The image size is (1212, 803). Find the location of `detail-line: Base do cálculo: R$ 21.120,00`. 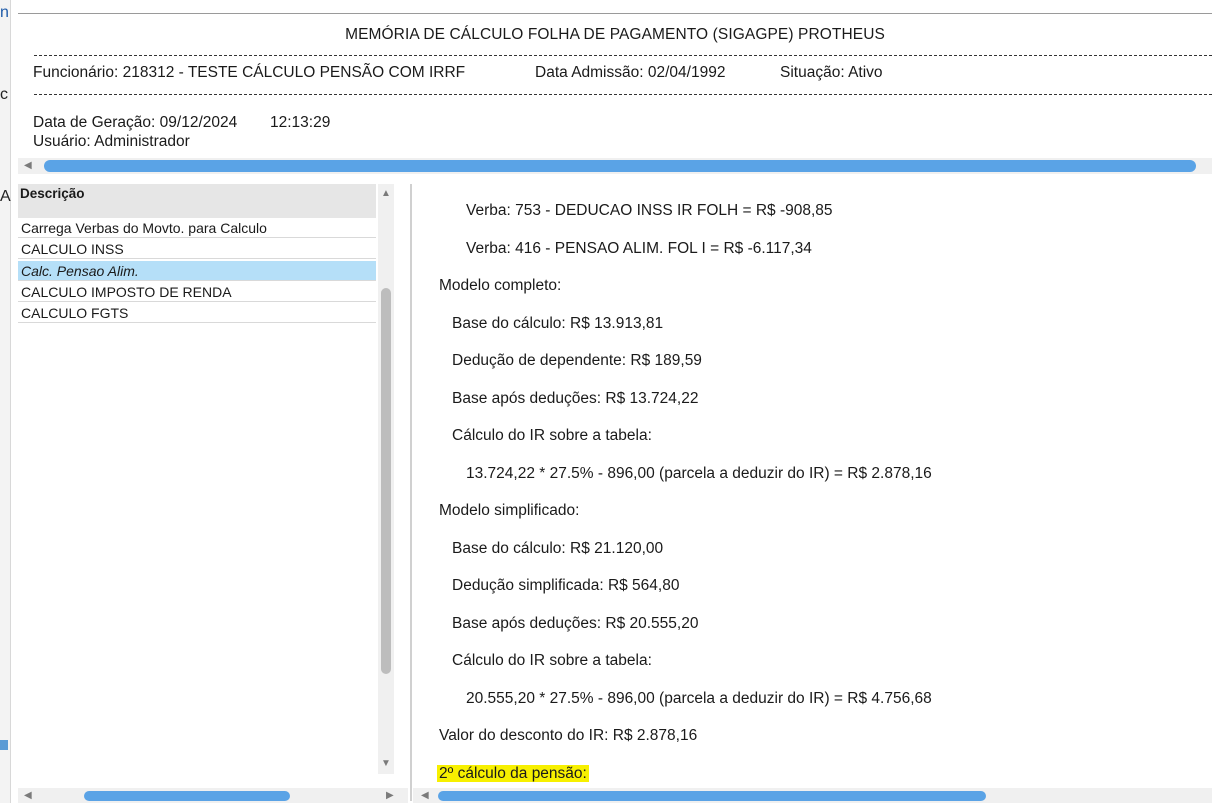

detail-line: Base do cálculo: R$ 21.120,00 is located at coordinates (558, 548).